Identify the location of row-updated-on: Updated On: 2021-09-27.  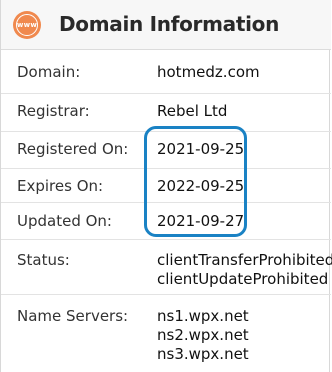
(166, 221).